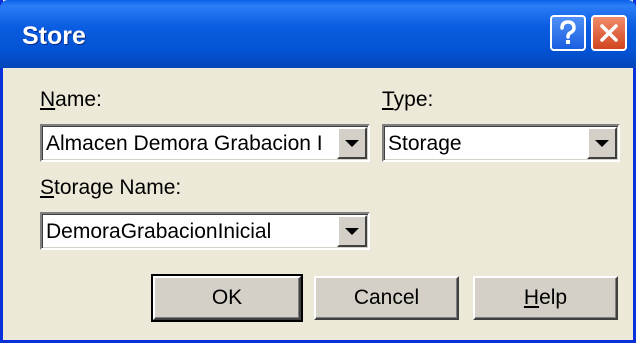 The image size is (636, 343). What do you see at coordinates (71, 99) in the screenshot?
I see `name-label: Name:` at bounding box center [71, 99].